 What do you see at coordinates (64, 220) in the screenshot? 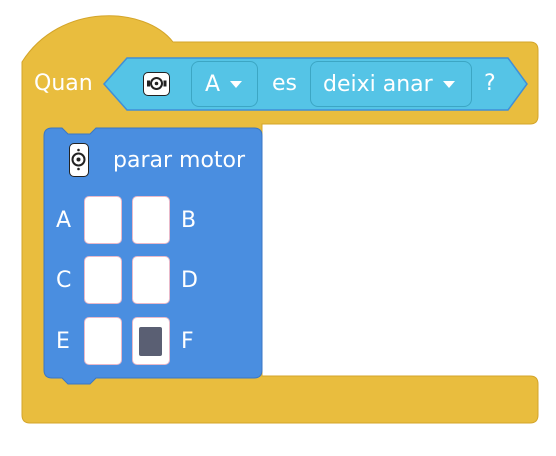
I see `port-label-a: A` at bounding box center [64, 220].